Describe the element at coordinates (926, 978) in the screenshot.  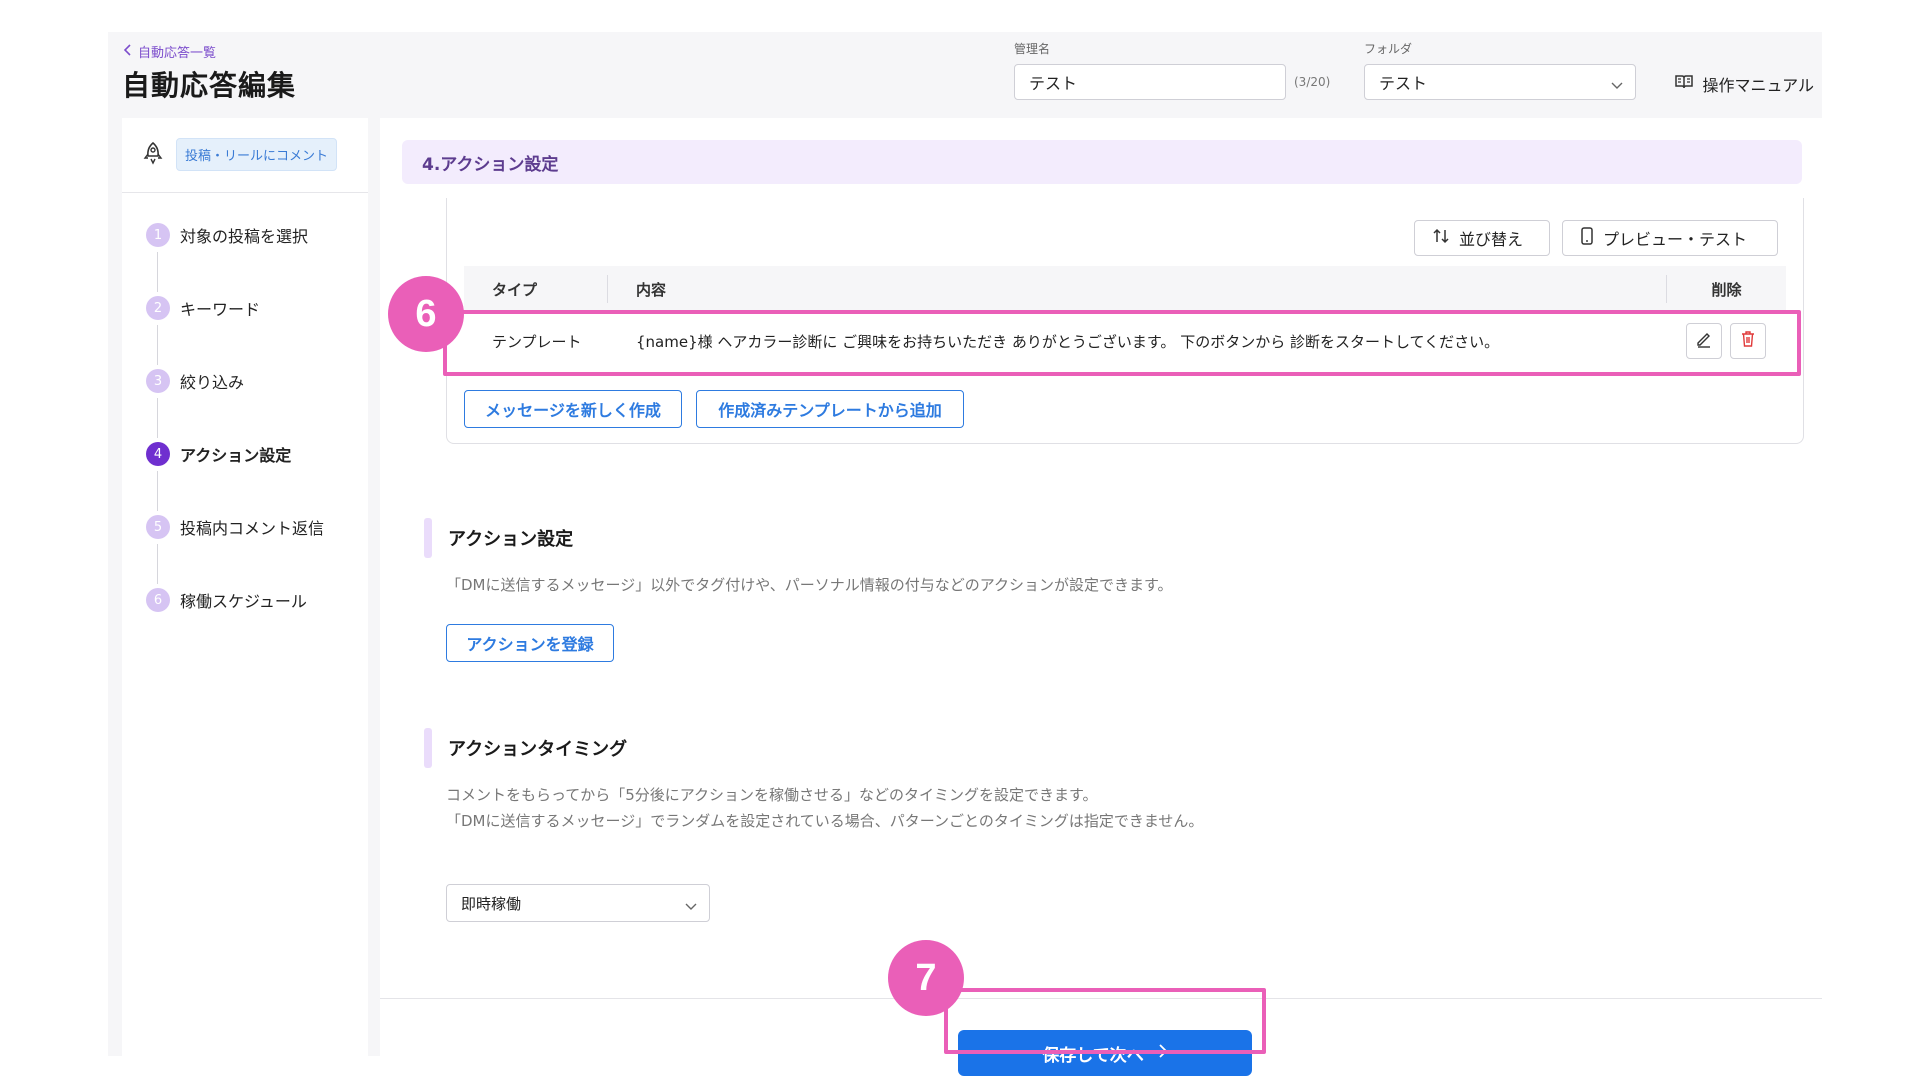
I see `step-marker-7: 7` at that location.